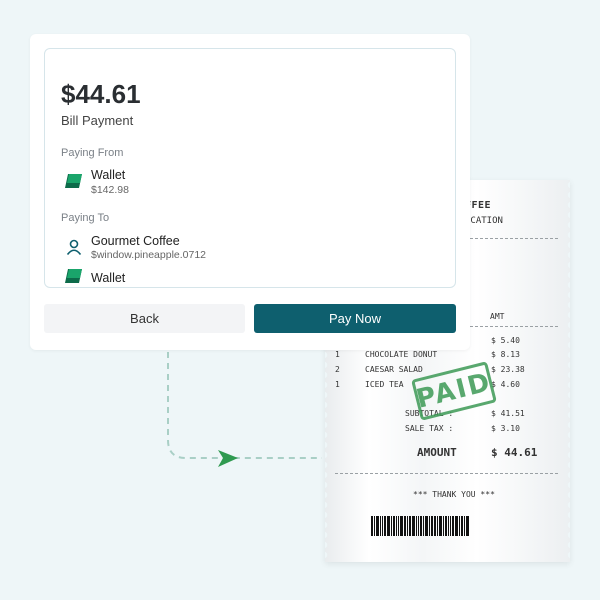  What do you see at coordinates (85, 218) in the screenshot?
I see `paying-to-label: Paying To` at bounding box center [85, 218].